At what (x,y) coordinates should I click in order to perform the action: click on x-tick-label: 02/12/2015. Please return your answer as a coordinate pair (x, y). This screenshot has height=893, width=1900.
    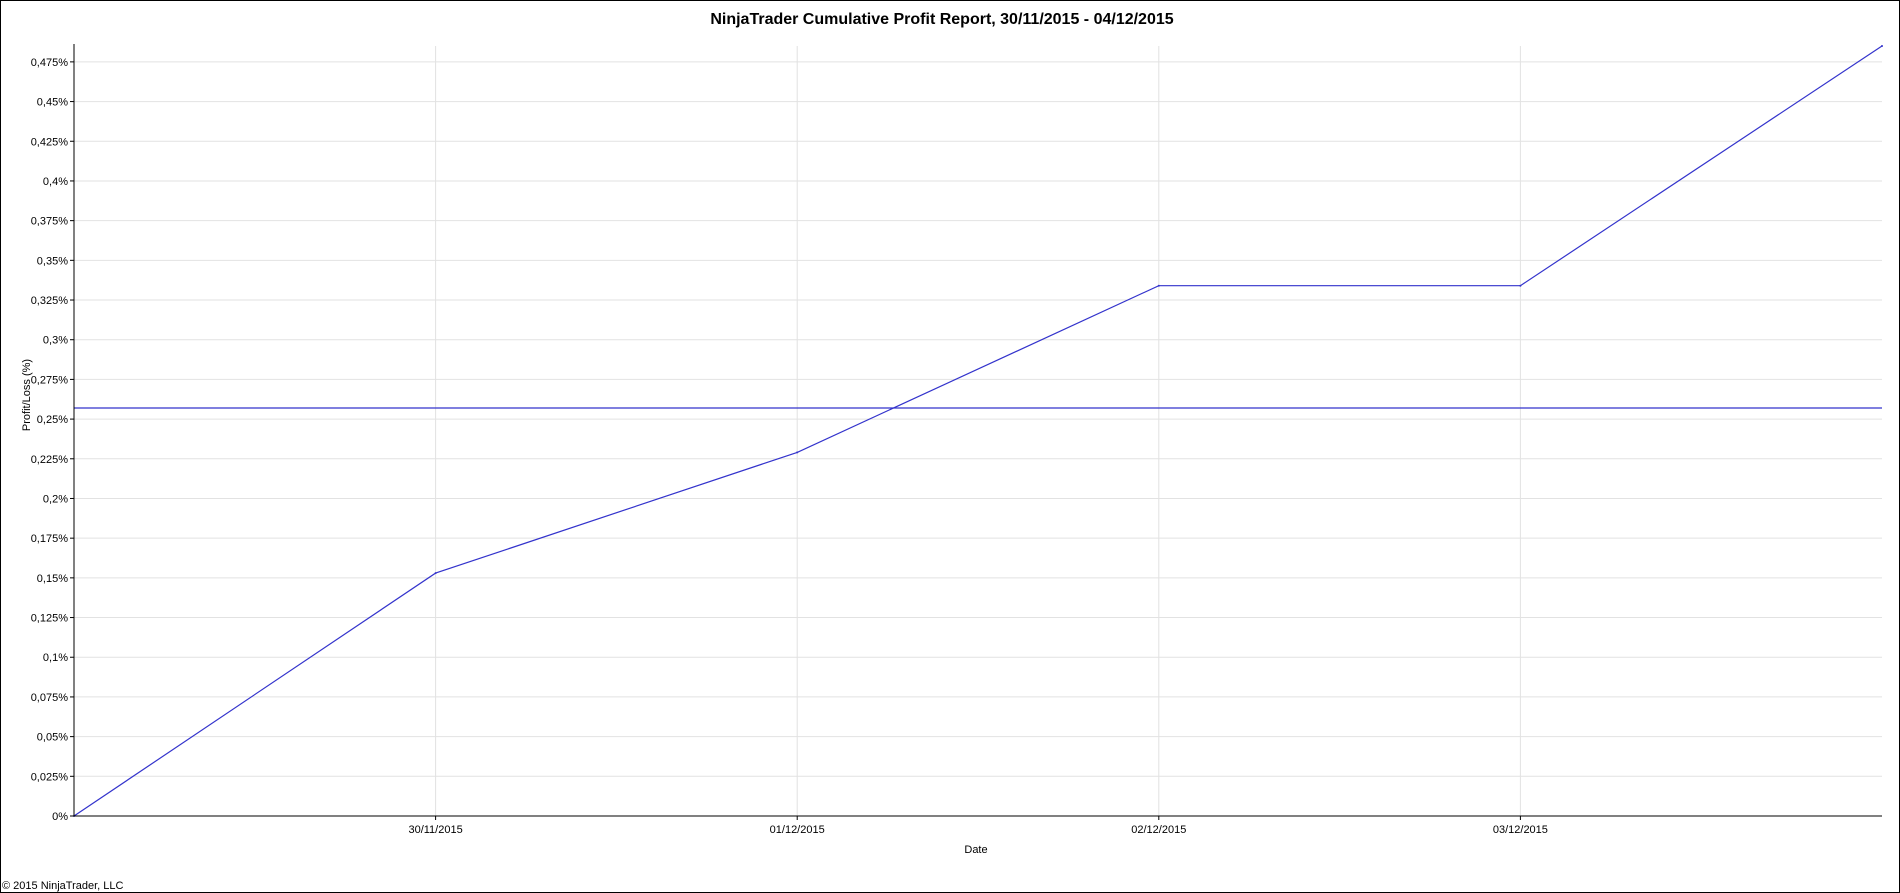
    Looking at the image, I should click on (1158, 830).